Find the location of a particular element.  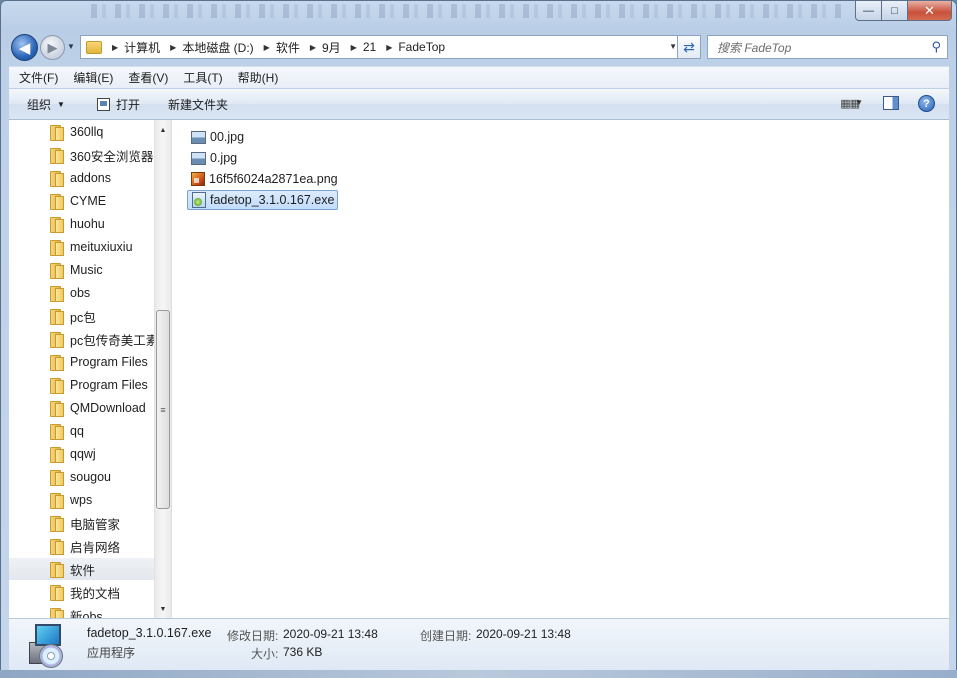

sidebar-folder-item: pc包 is located at coordinates (81, 316).